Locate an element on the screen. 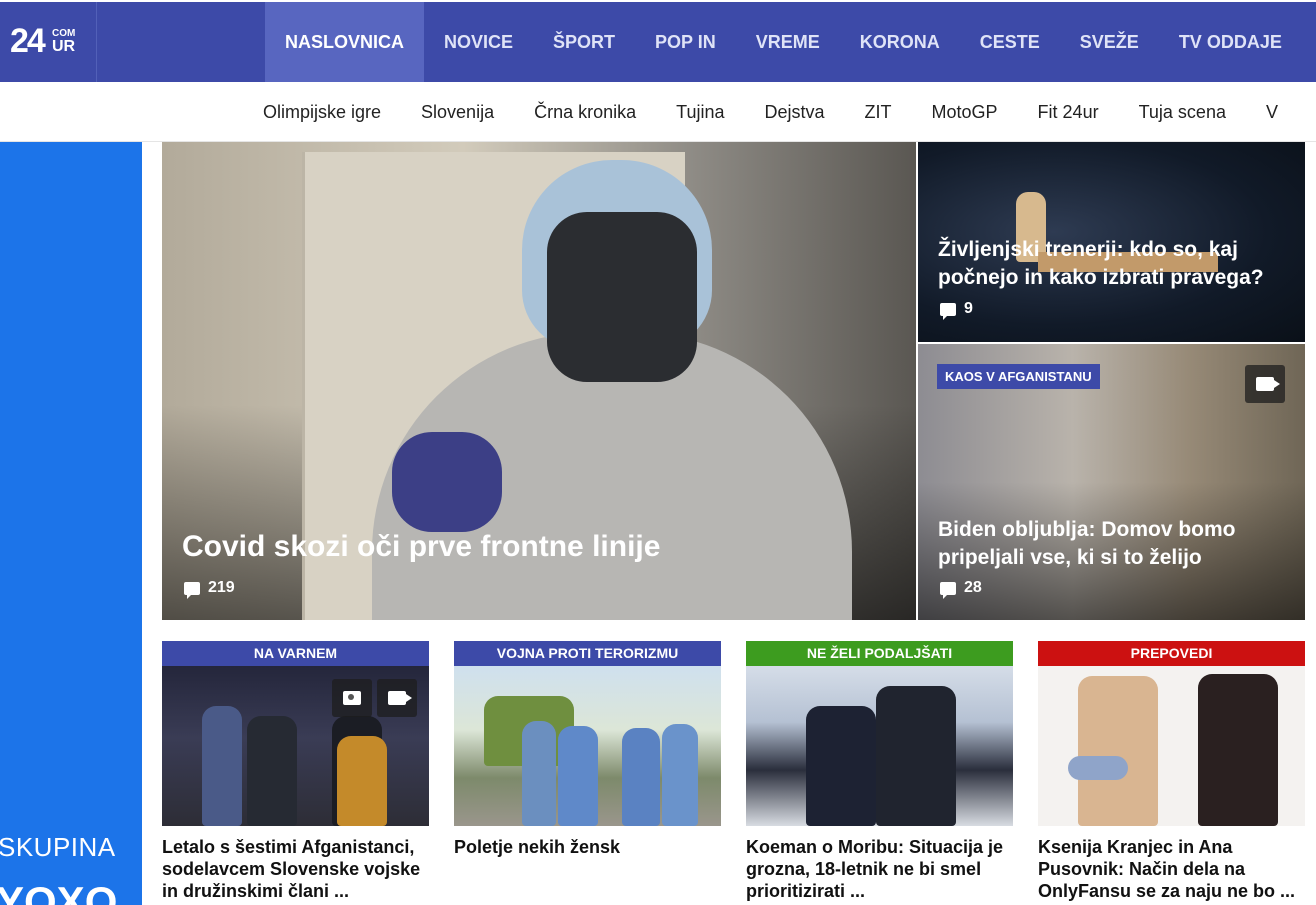 Image resolution: width=1316 pixels, height=905 pixels. subnav-tujina: Tujina is located at coordinates (700, 112).